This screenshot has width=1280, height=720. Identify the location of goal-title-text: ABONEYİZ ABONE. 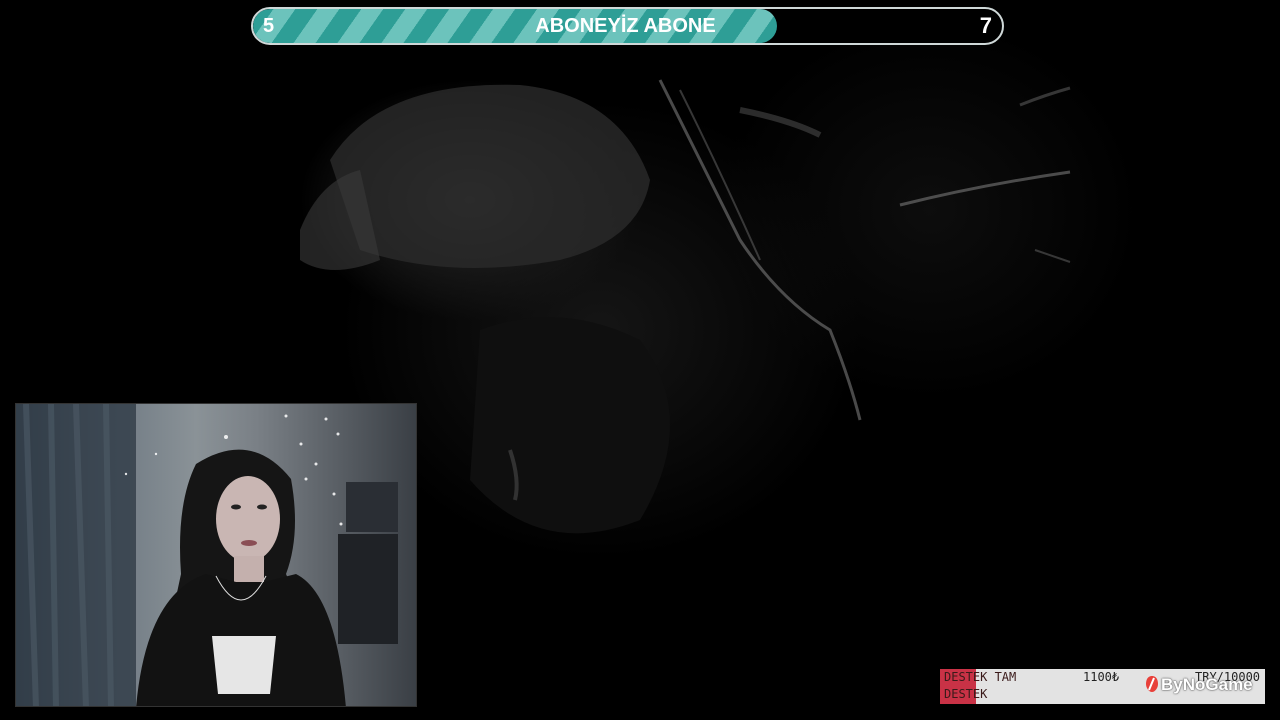
(625, 26).